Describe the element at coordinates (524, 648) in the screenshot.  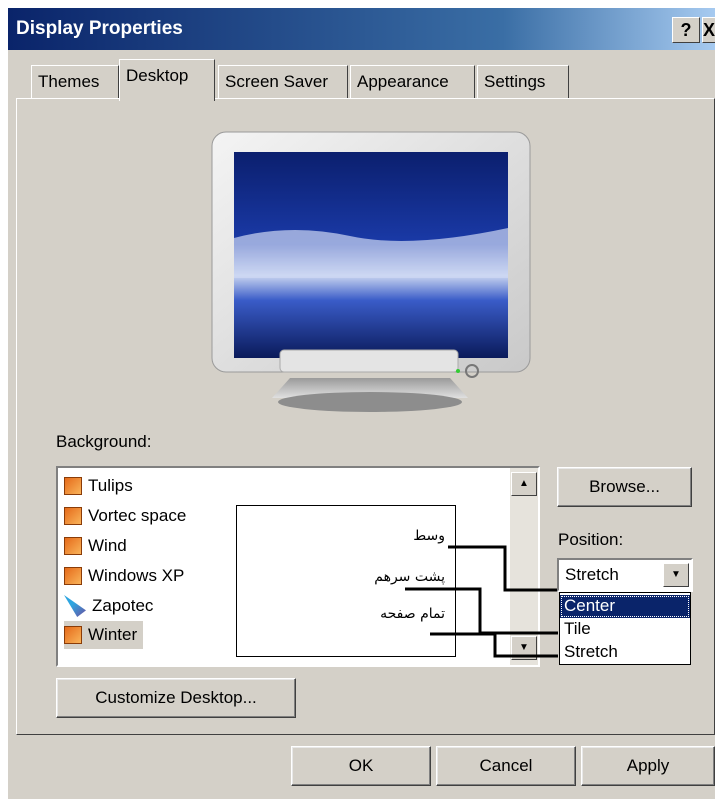
I see `scroll-down-button: ▼` at that location.